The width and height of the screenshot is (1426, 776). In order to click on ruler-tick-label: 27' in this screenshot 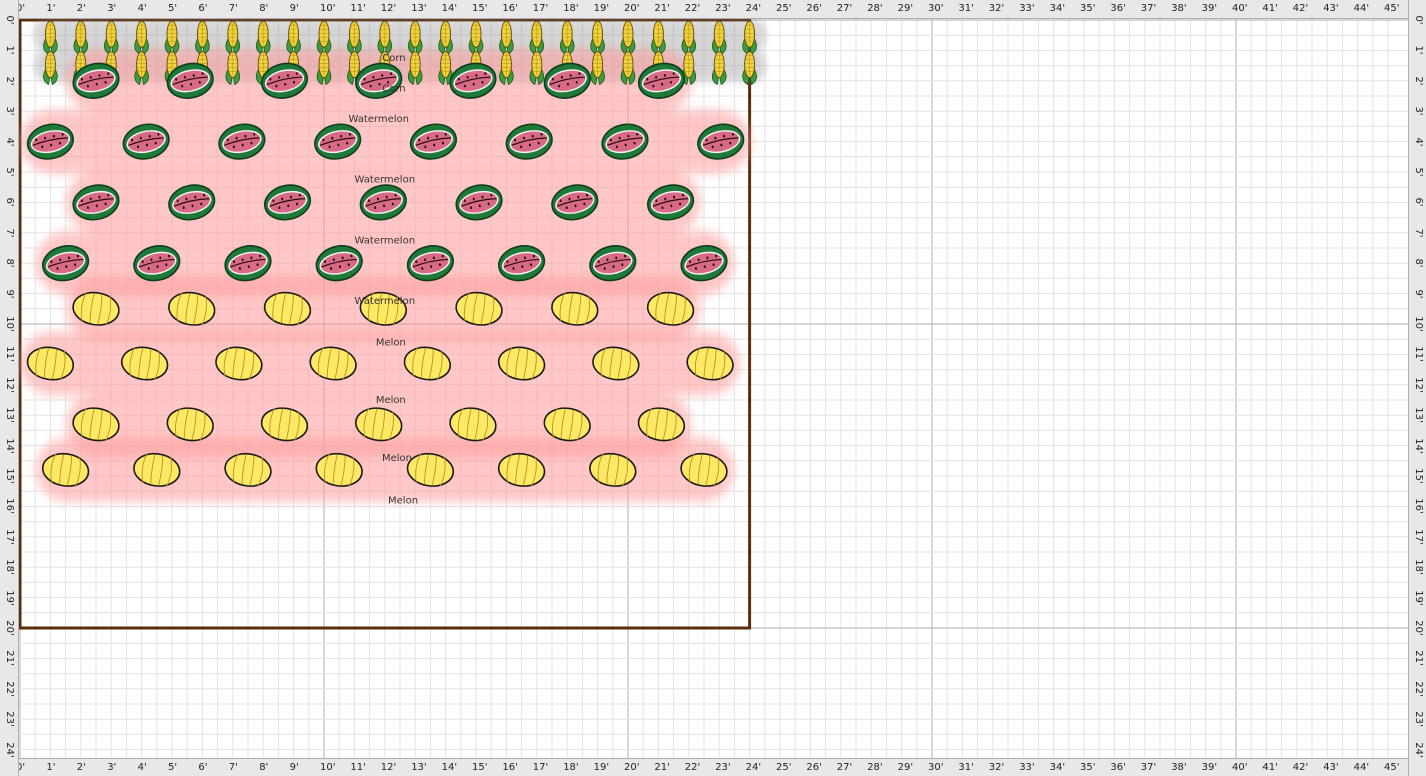, I will do `click(844, 8)`.